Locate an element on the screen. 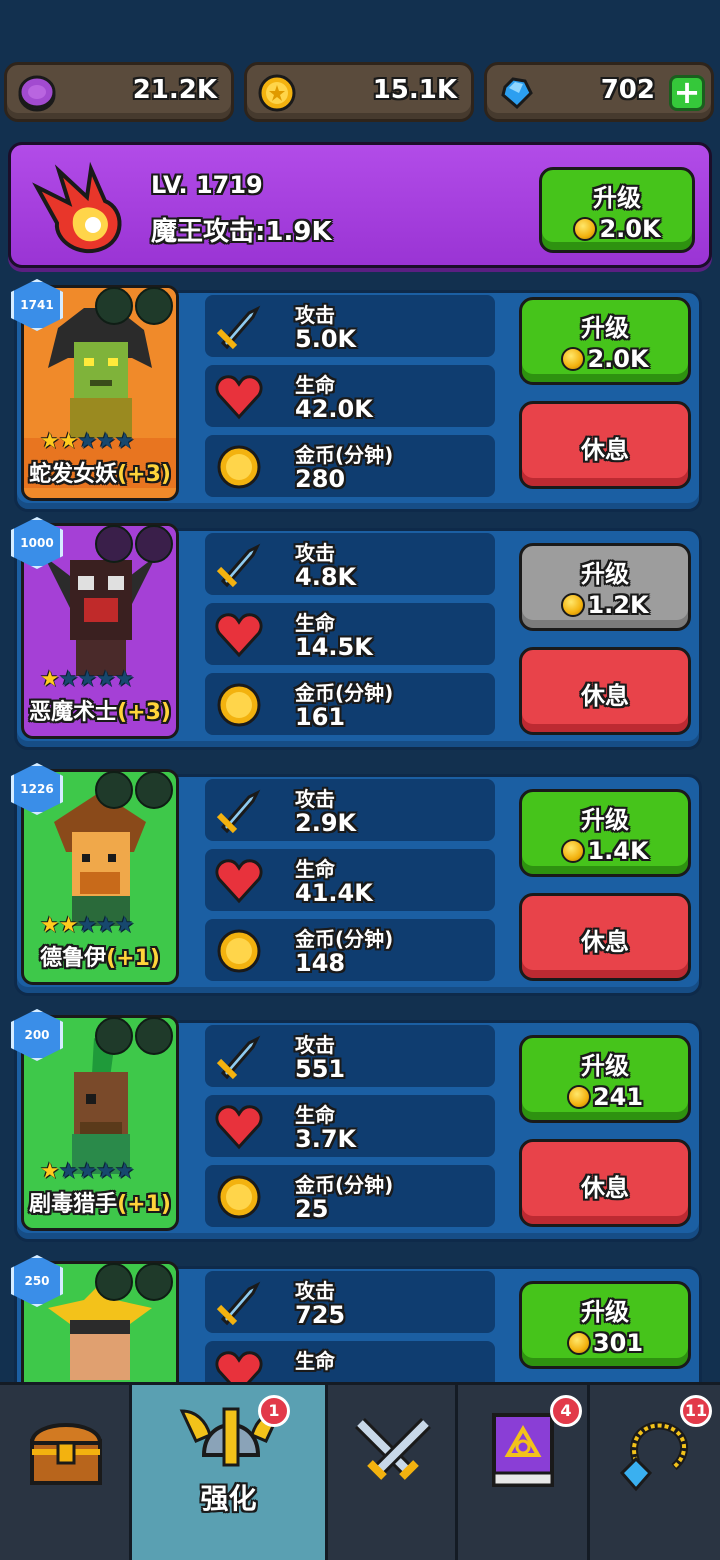  attack-value: 5.0K is located at coordinates (326, 339).